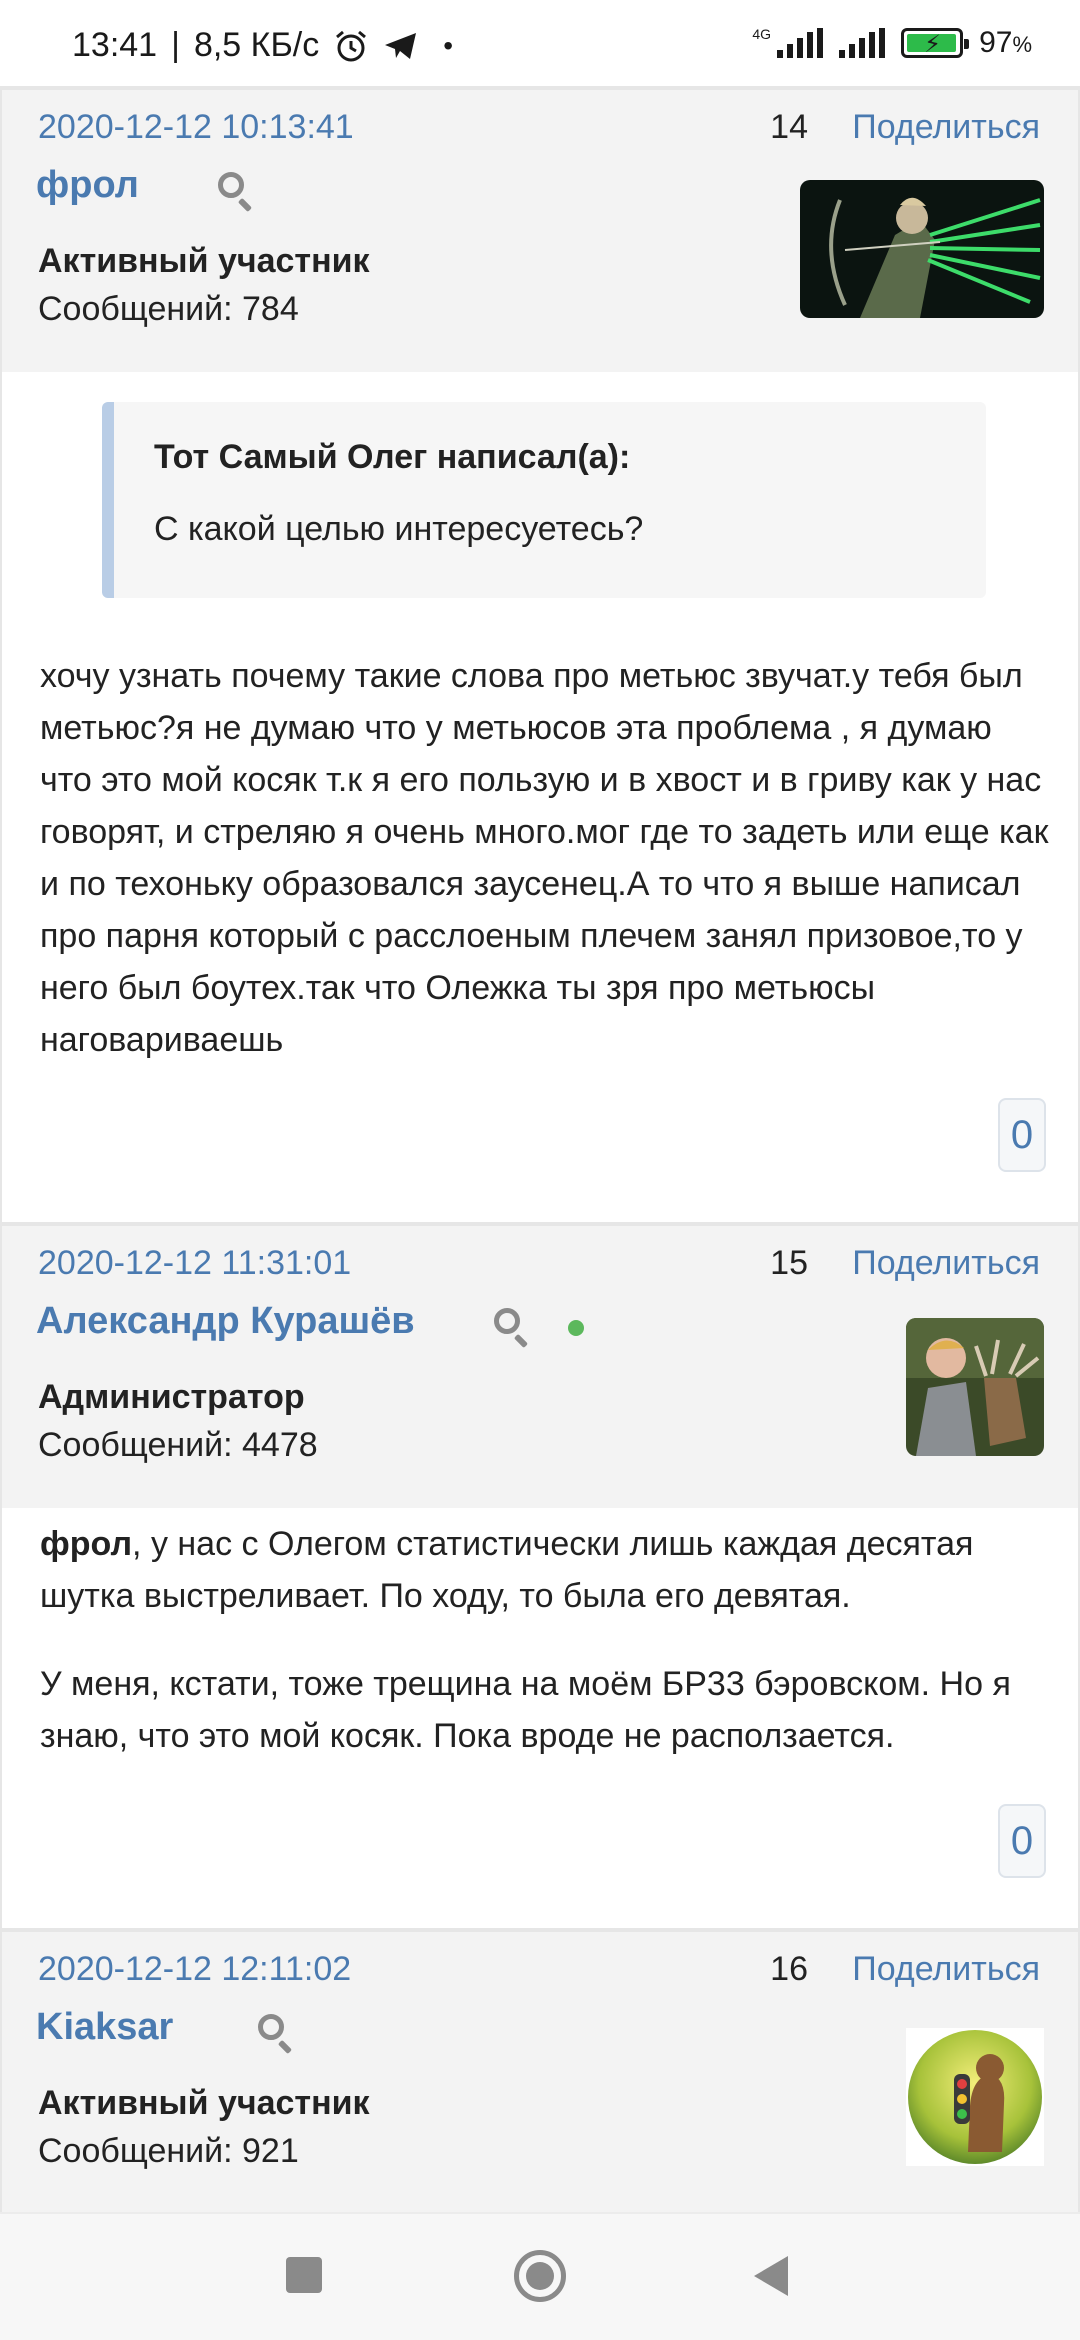 This screenshot has height=2340, width=1080. I want to click on battery-charging-icon: ⚡, so click(935, 43).